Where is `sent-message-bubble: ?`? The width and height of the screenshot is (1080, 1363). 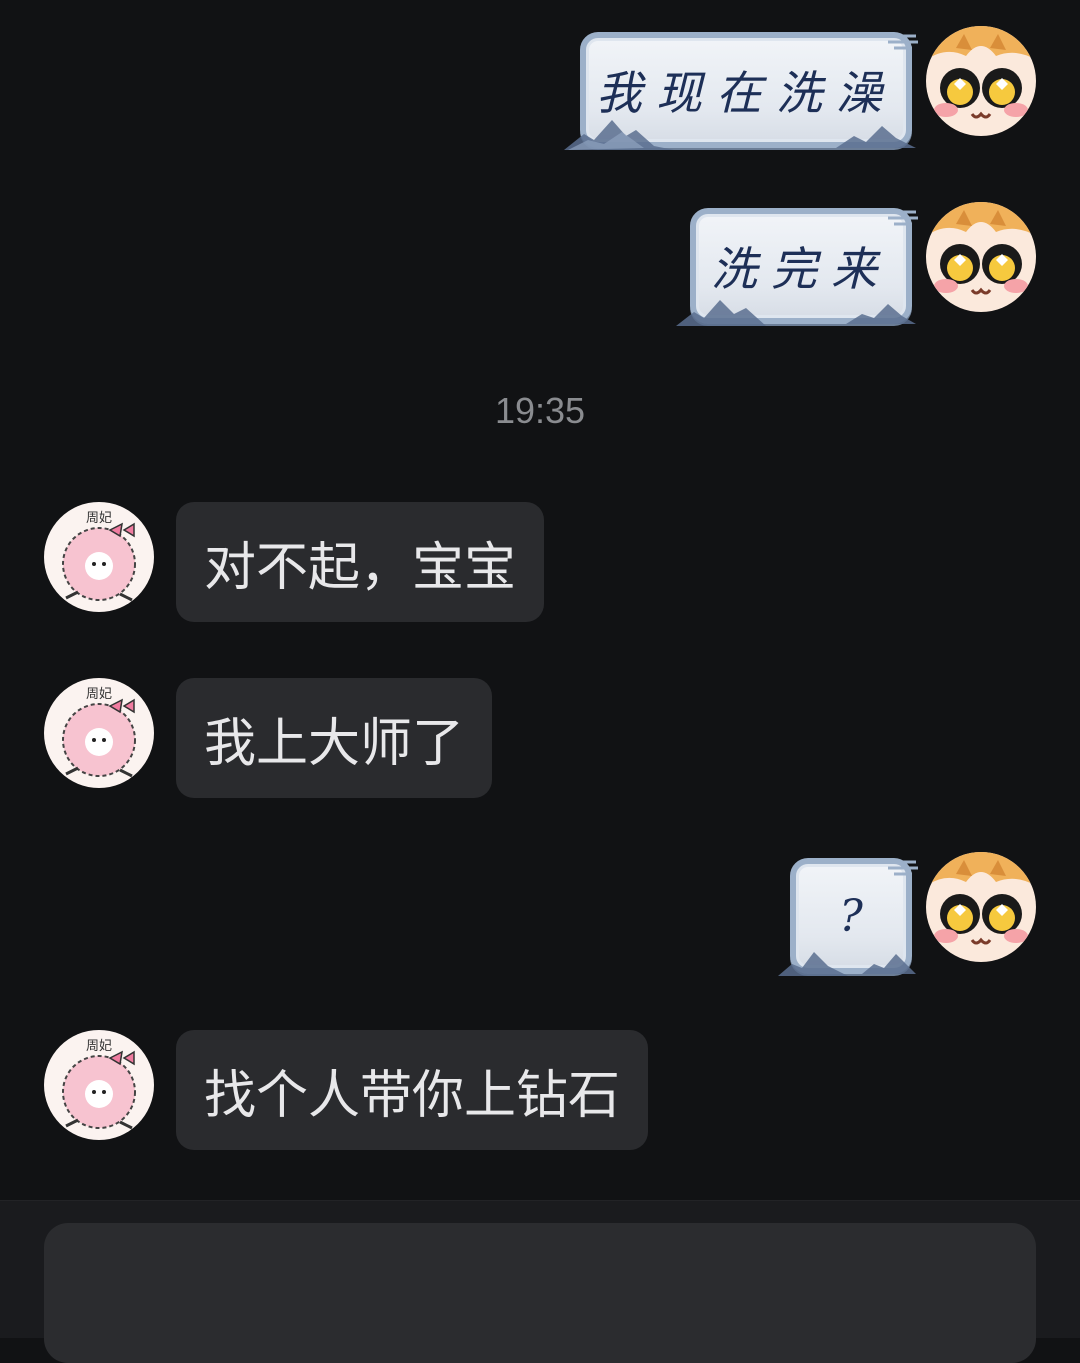 sent-message-bubble: ? is located at coordinates (848, 917).